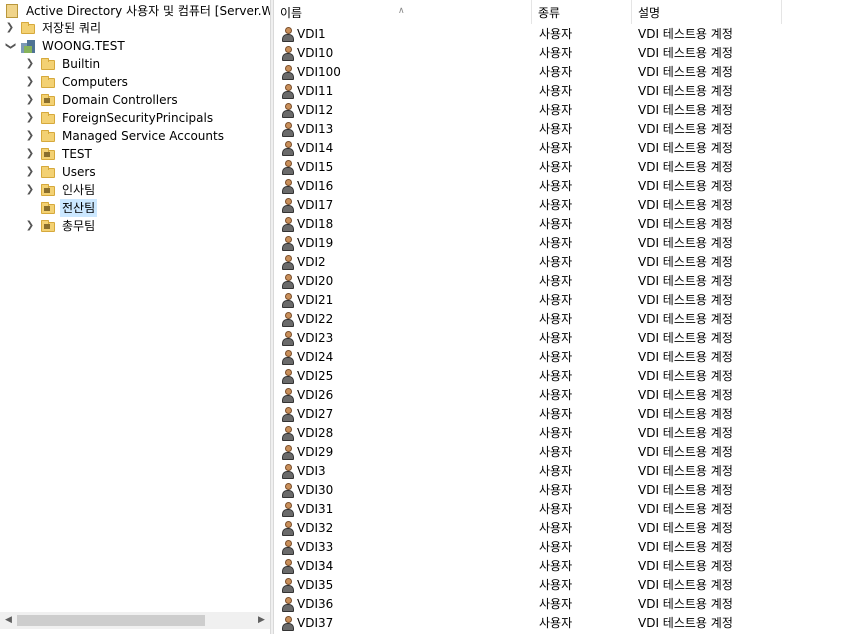  Describe the element at coordinates (311, 262) in the screenshot. I see `user-name: VDI2` at that location.